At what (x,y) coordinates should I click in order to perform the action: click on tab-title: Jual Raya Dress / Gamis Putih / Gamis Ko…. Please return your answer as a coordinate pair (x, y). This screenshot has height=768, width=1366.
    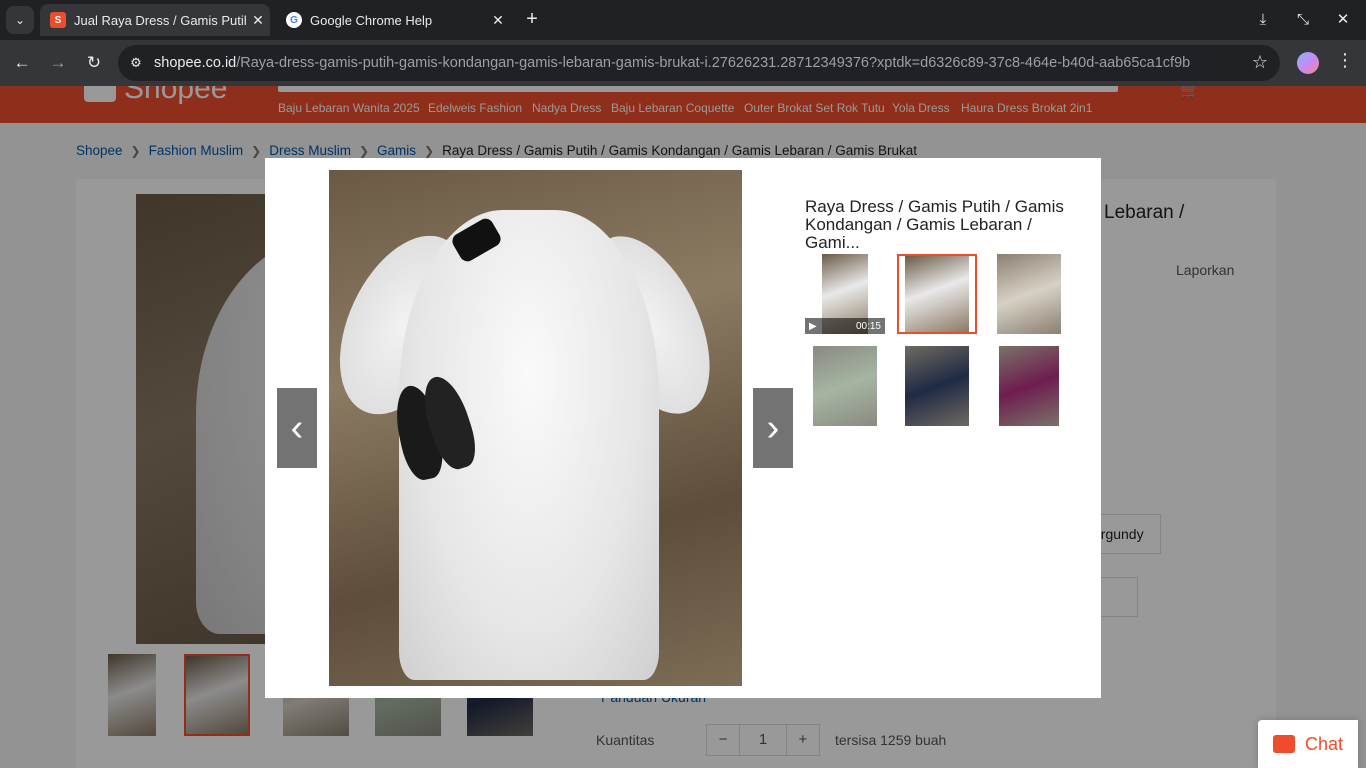
    Looking at the image, I should click on (160, 20).